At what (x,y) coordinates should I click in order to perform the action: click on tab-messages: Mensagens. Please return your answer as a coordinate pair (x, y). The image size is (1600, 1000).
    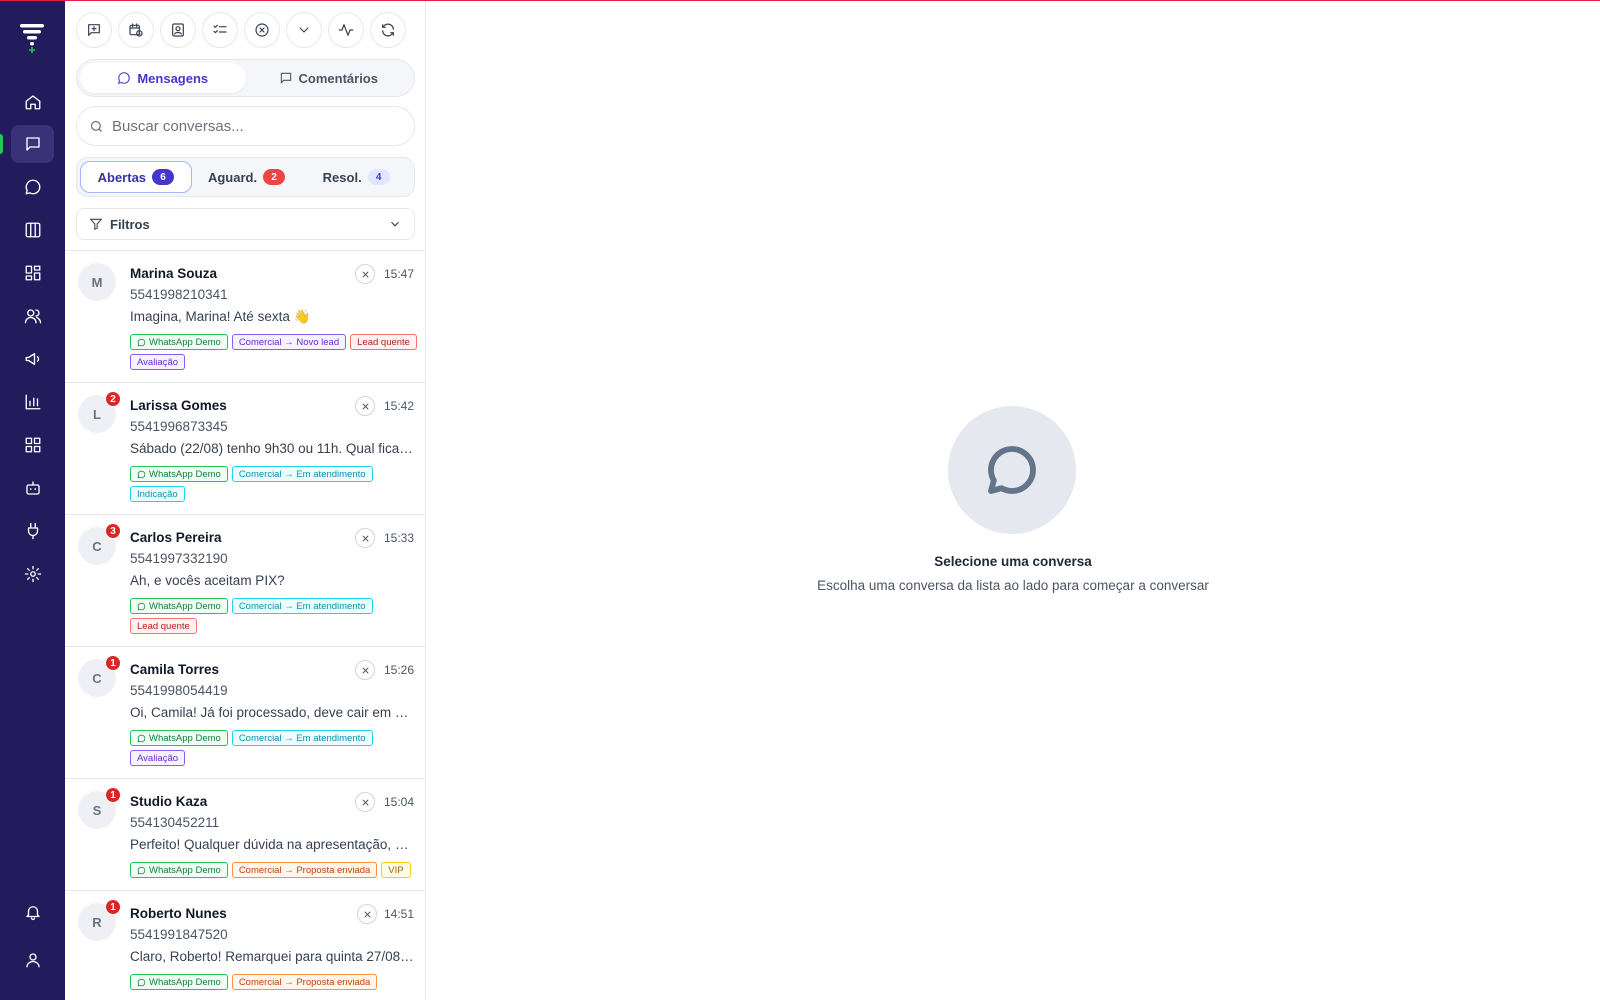
    Looking at the image, I should click on (163, 78).